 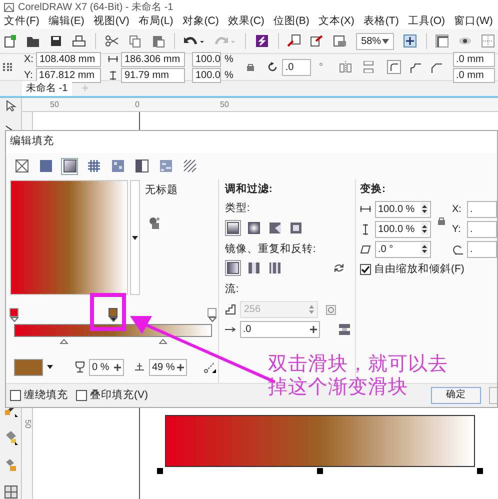 What do you see at coordinates (156, 22) in the screenshot?
I see `menu-item: 布局(L)` at bounding box center [156, 22].